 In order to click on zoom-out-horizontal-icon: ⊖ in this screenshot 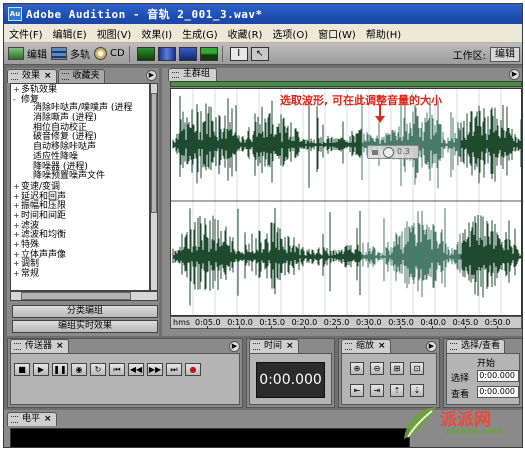, I will do `click(377, 368)`.